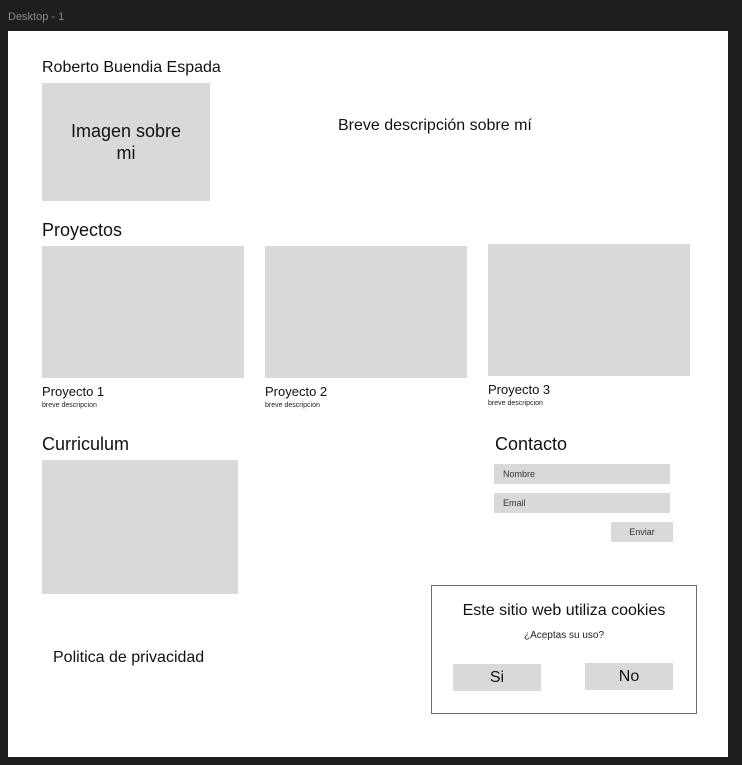 The height and width of the screenshot is (765, 742). I want to click on privacy-policy-link: Politica de privacidad, so click(128, 658).